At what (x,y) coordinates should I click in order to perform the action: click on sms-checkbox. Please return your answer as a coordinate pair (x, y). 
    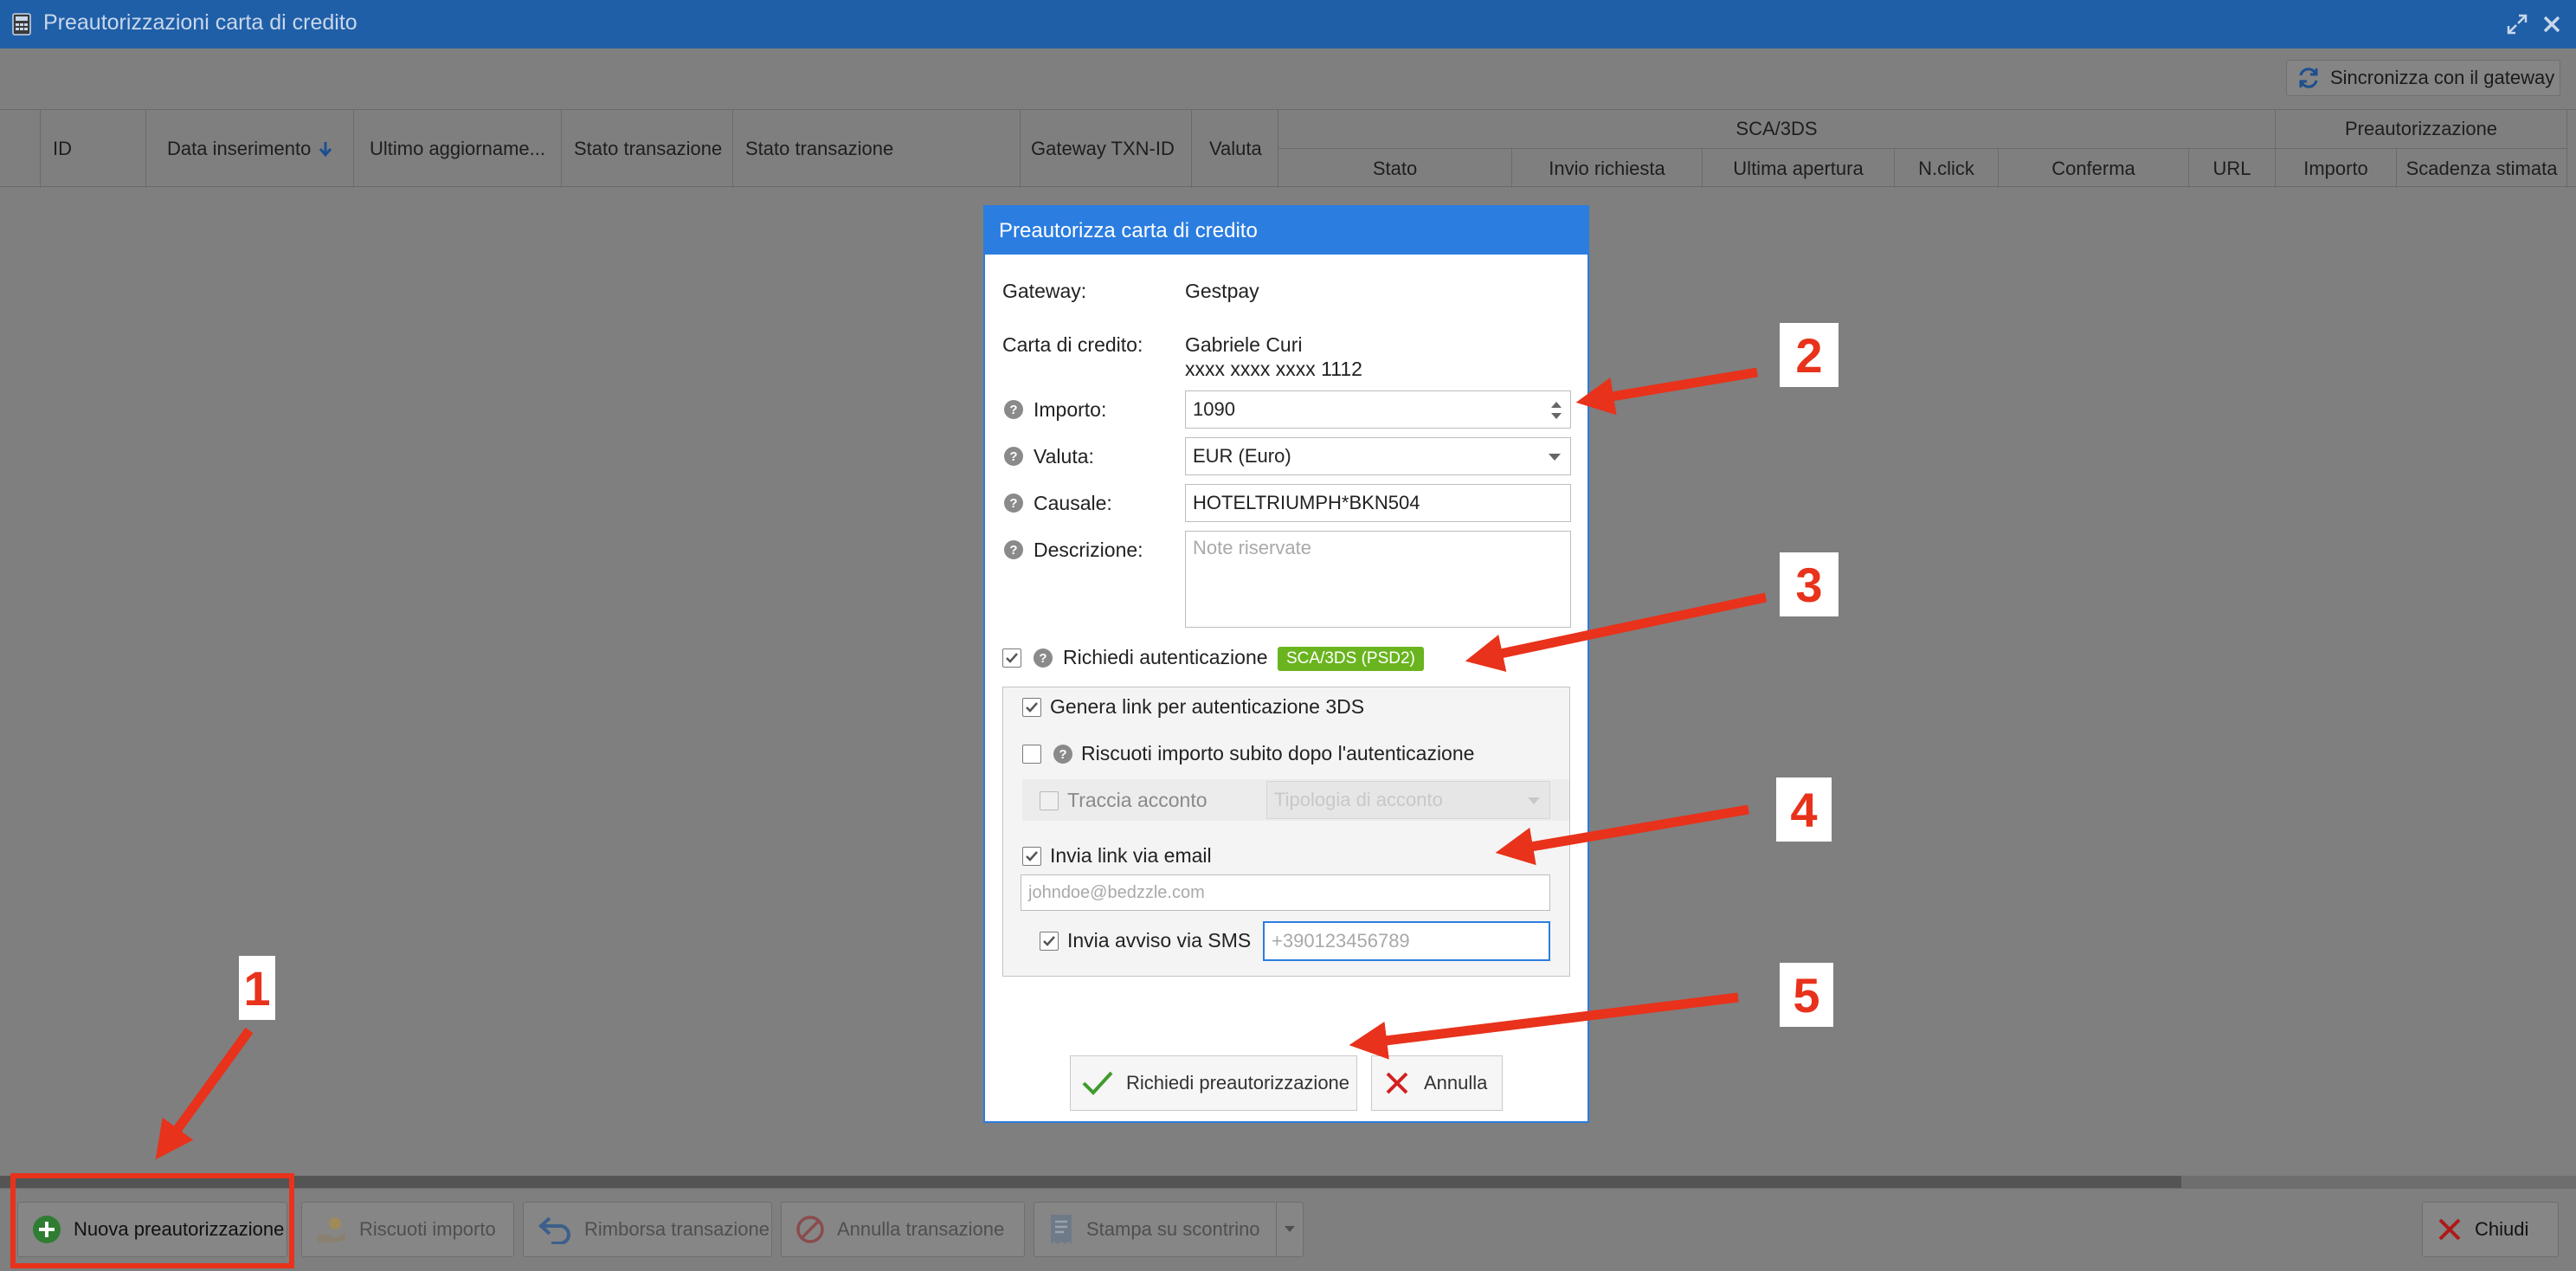
    Looking at the image, I should click on (1049, 941).